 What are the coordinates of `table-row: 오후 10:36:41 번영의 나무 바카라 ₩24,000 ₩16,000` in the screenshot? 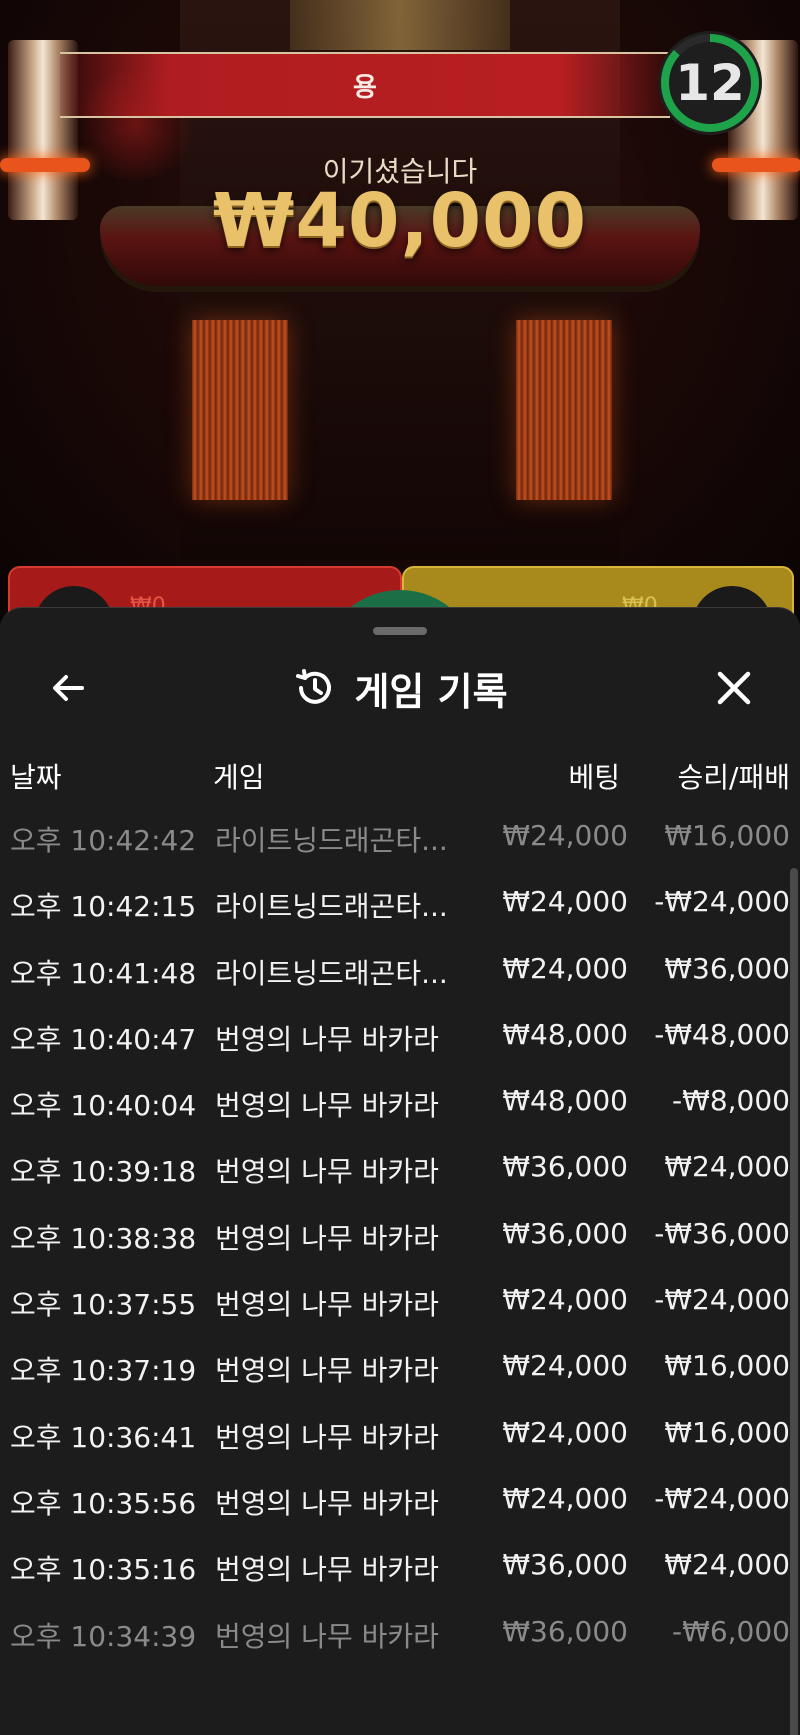 It's located at (400, 1435).